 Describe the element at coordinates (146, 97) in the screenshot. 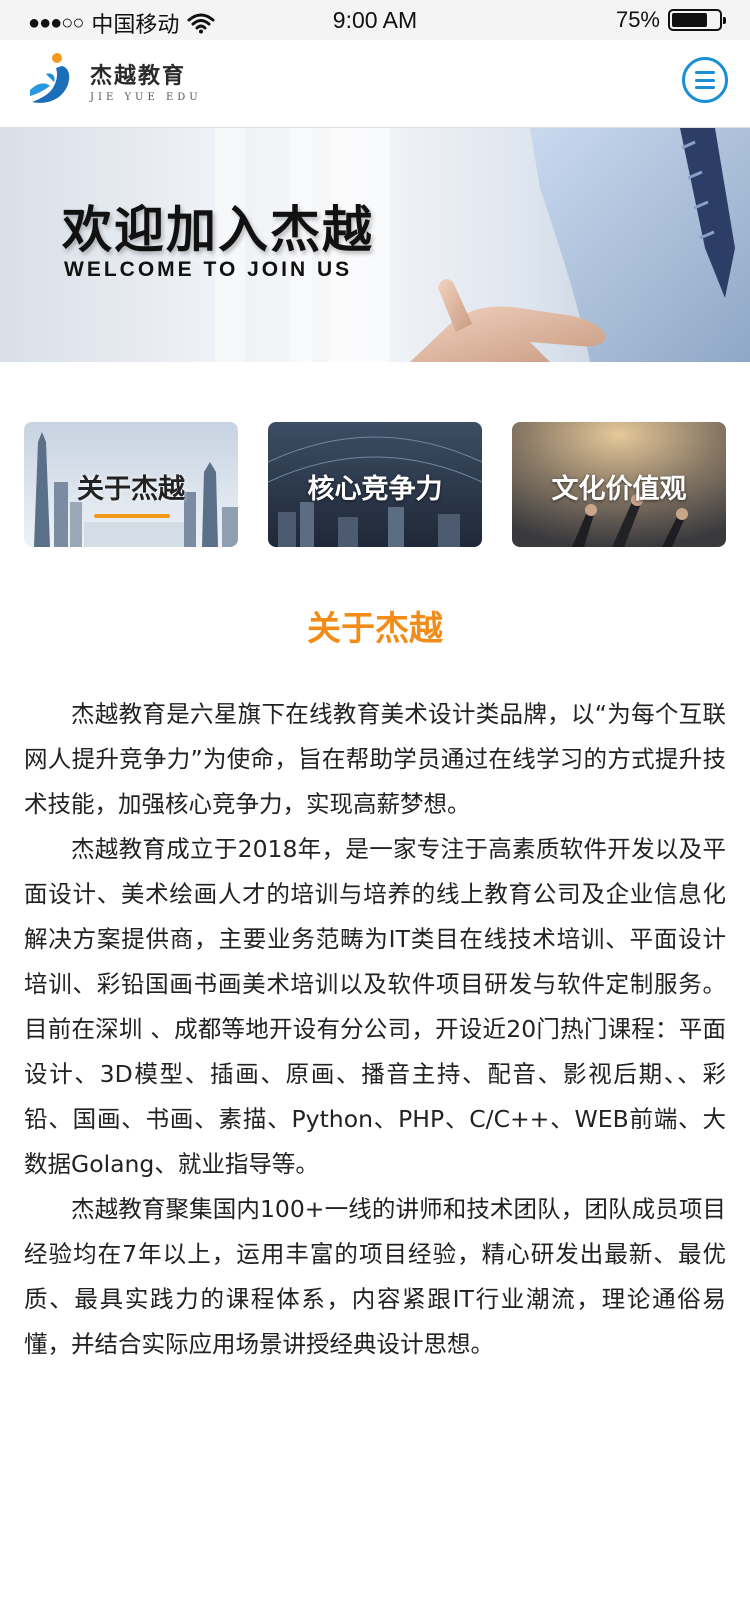

I see `logo-subtitle: JIE YUE EDU` at that location.